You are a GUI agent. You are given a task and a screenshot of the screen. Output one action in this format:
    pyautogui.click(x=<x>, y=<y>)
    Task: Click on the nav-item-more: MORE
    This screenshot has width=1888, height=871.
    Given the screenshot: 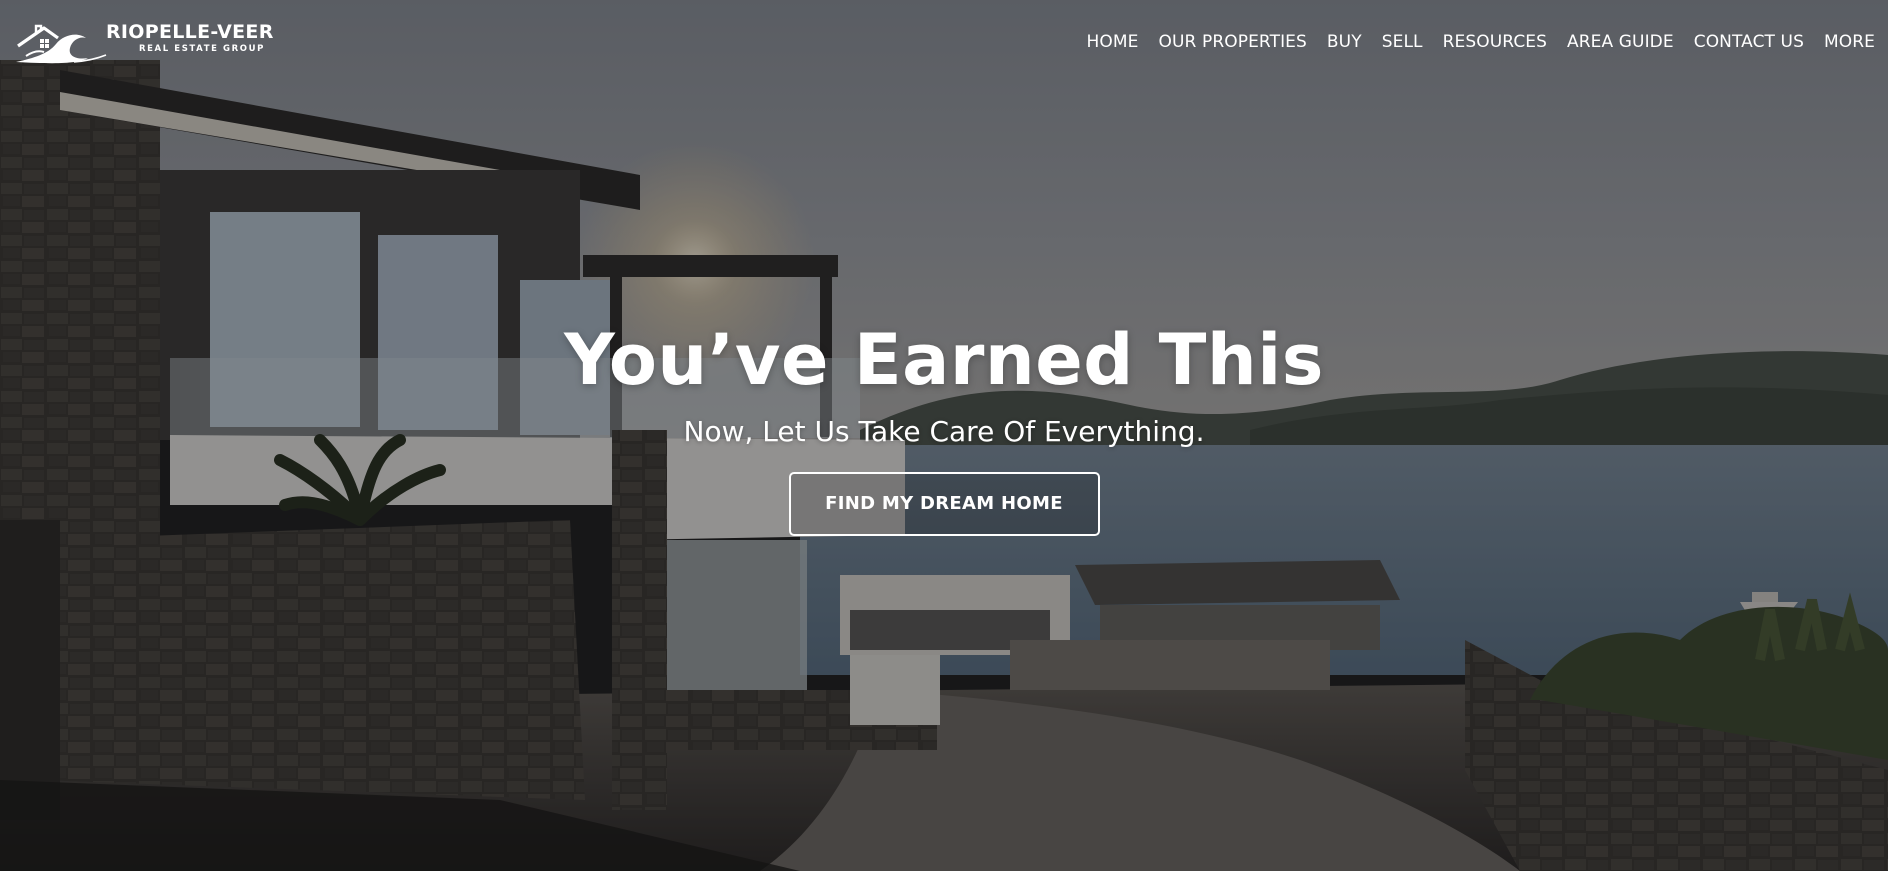 What is the action you would take?
    pyautogui.click(x=1849, y=42)
    